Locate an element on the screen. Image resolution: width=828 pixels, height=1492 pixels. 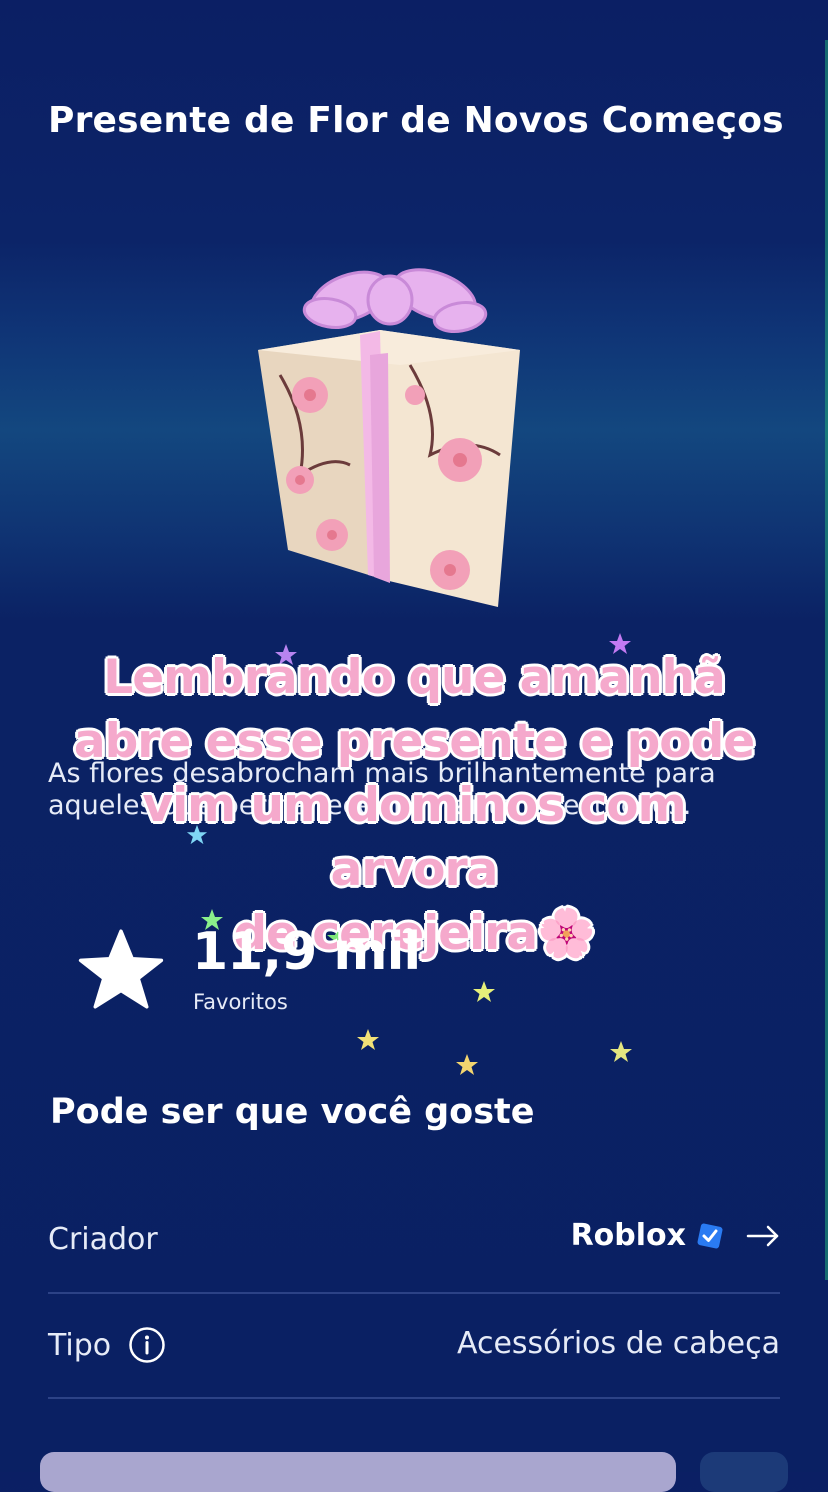
arrow-right-icon is located at coordinates (763, 1236).